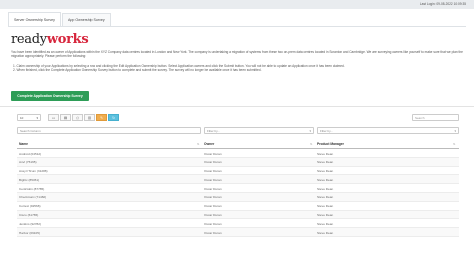 The image size is (474, 266). What do you see at coordinates (29, 215) in the screenshot?
I see `app-name-cell: Cisco (61765)` at bounding box center [29, 215].